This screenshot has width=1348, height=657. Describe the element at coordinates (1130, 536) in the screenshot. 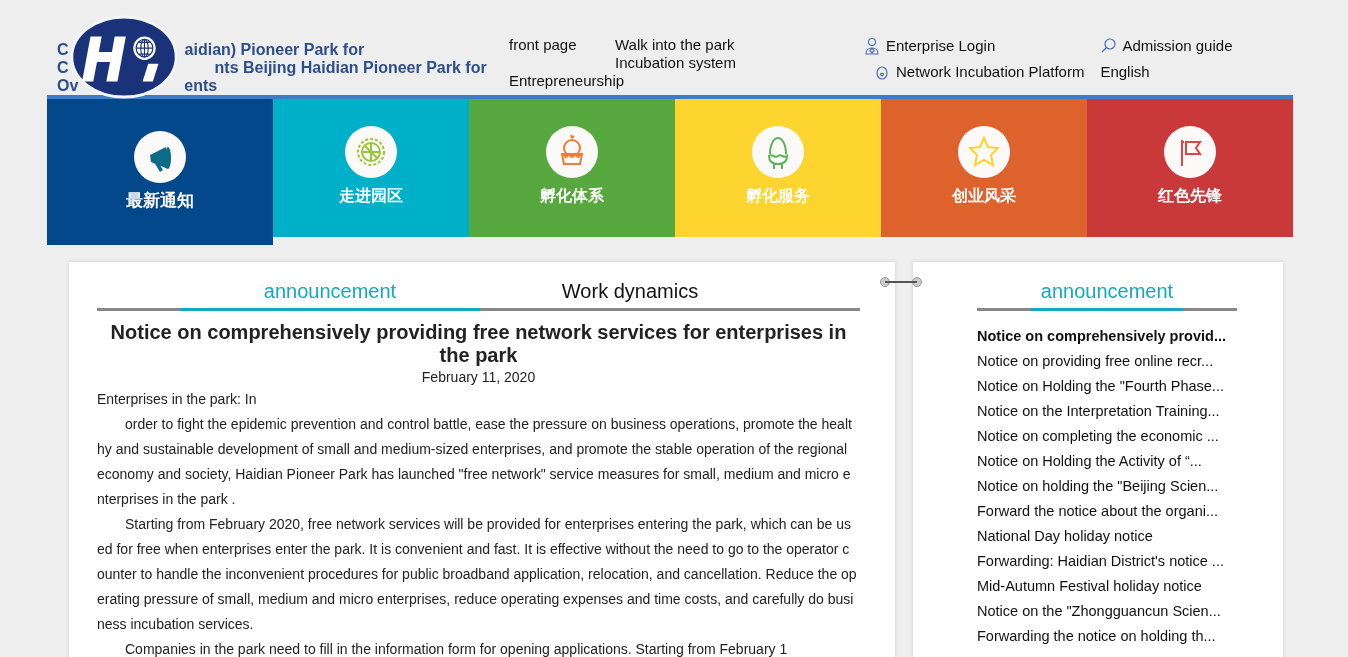

I see `notice-link: National Day holiday notice` at that location.